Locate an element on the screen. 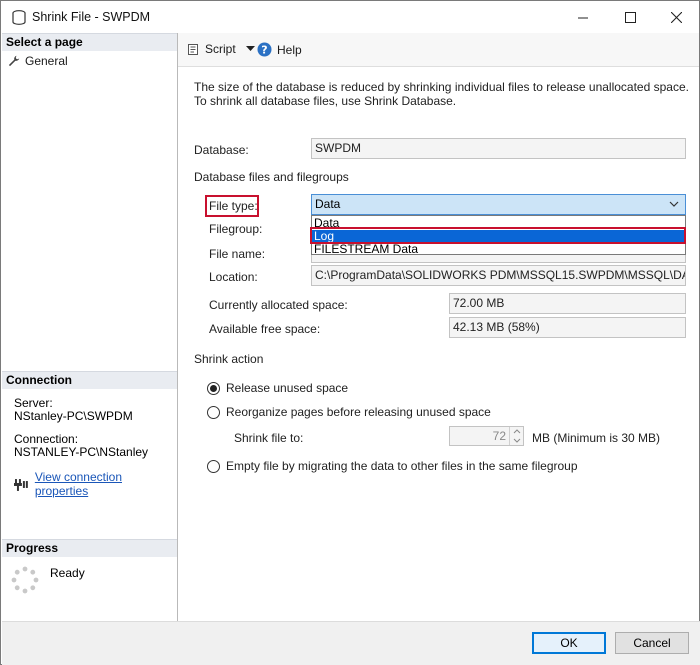  help-label: Help is located at coordinates (289, 49).